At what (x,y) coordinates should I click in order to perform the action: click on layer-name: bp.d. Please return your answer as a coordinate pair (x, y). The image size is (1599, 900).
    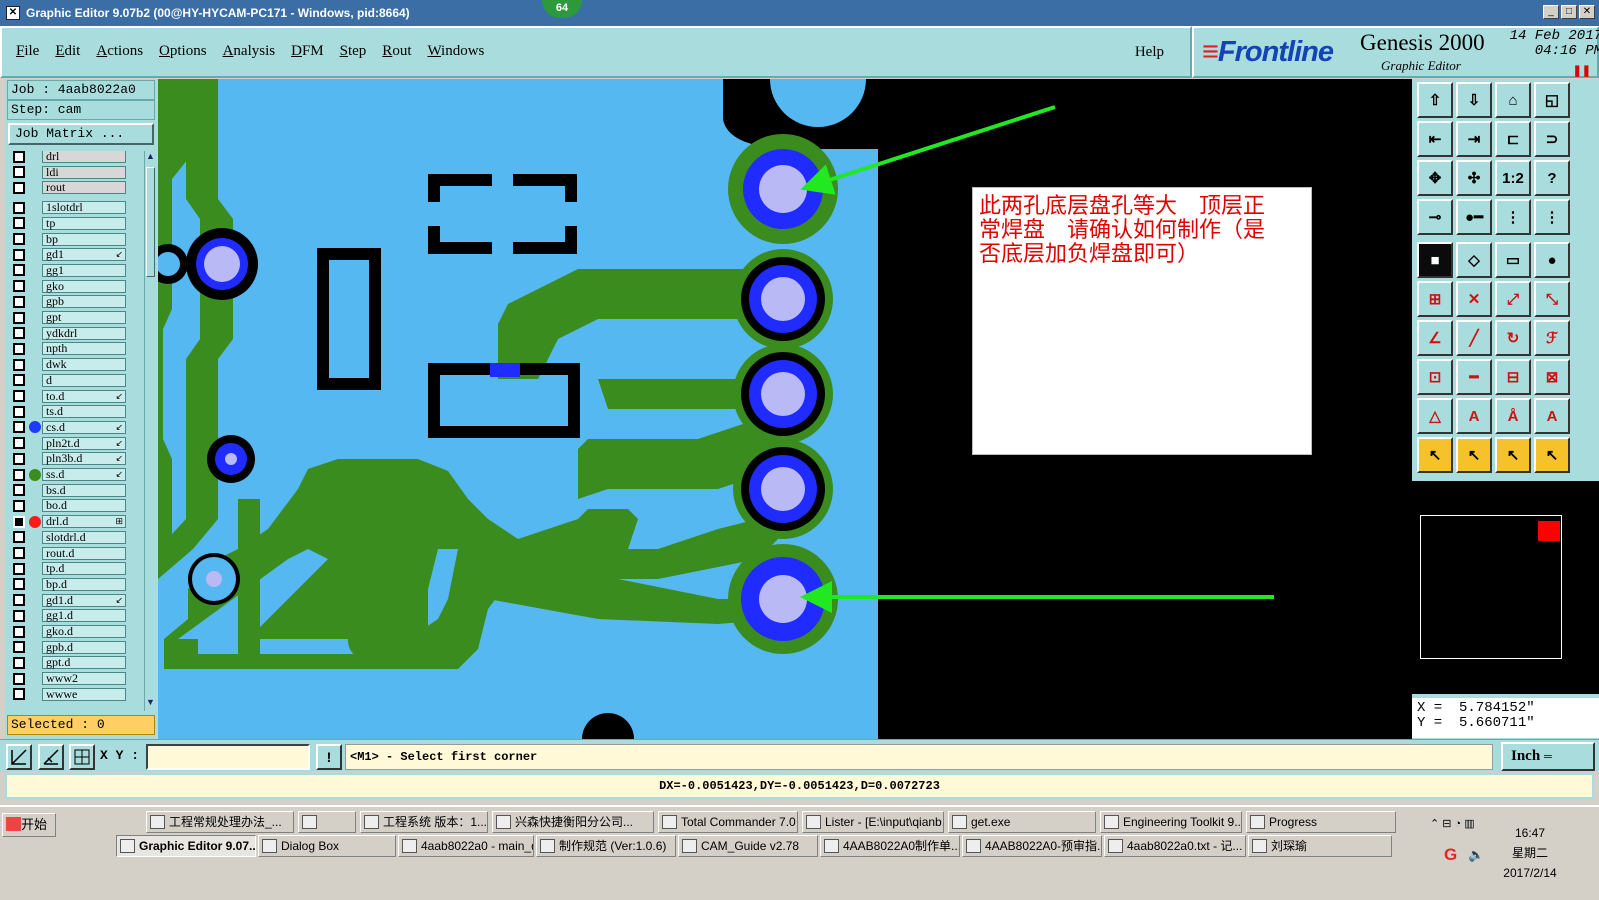
    Looking at the image, I should click on (84, 584).